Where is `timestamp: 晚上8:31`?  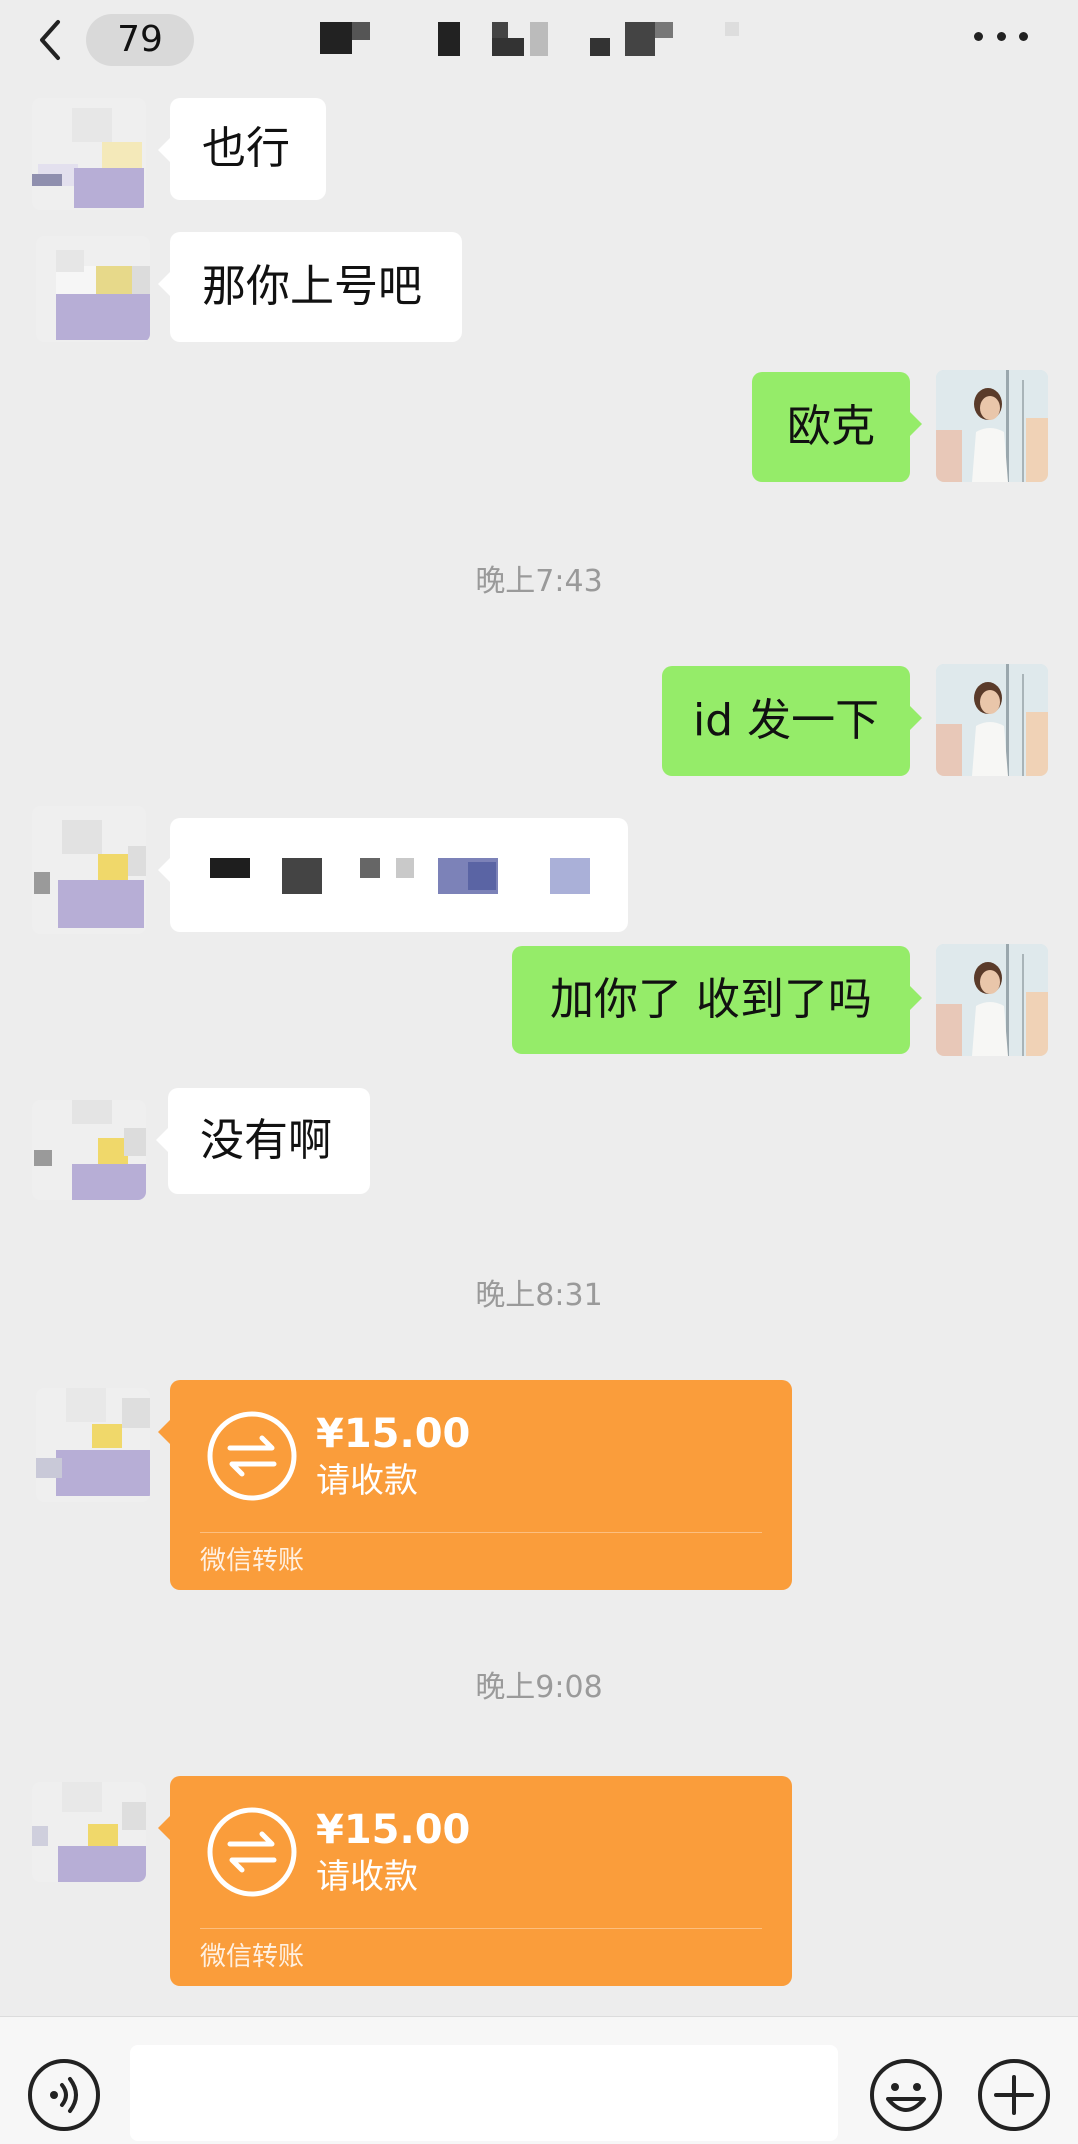
timestamp: 晚上8:31 is located at coordinates (539, 1295).